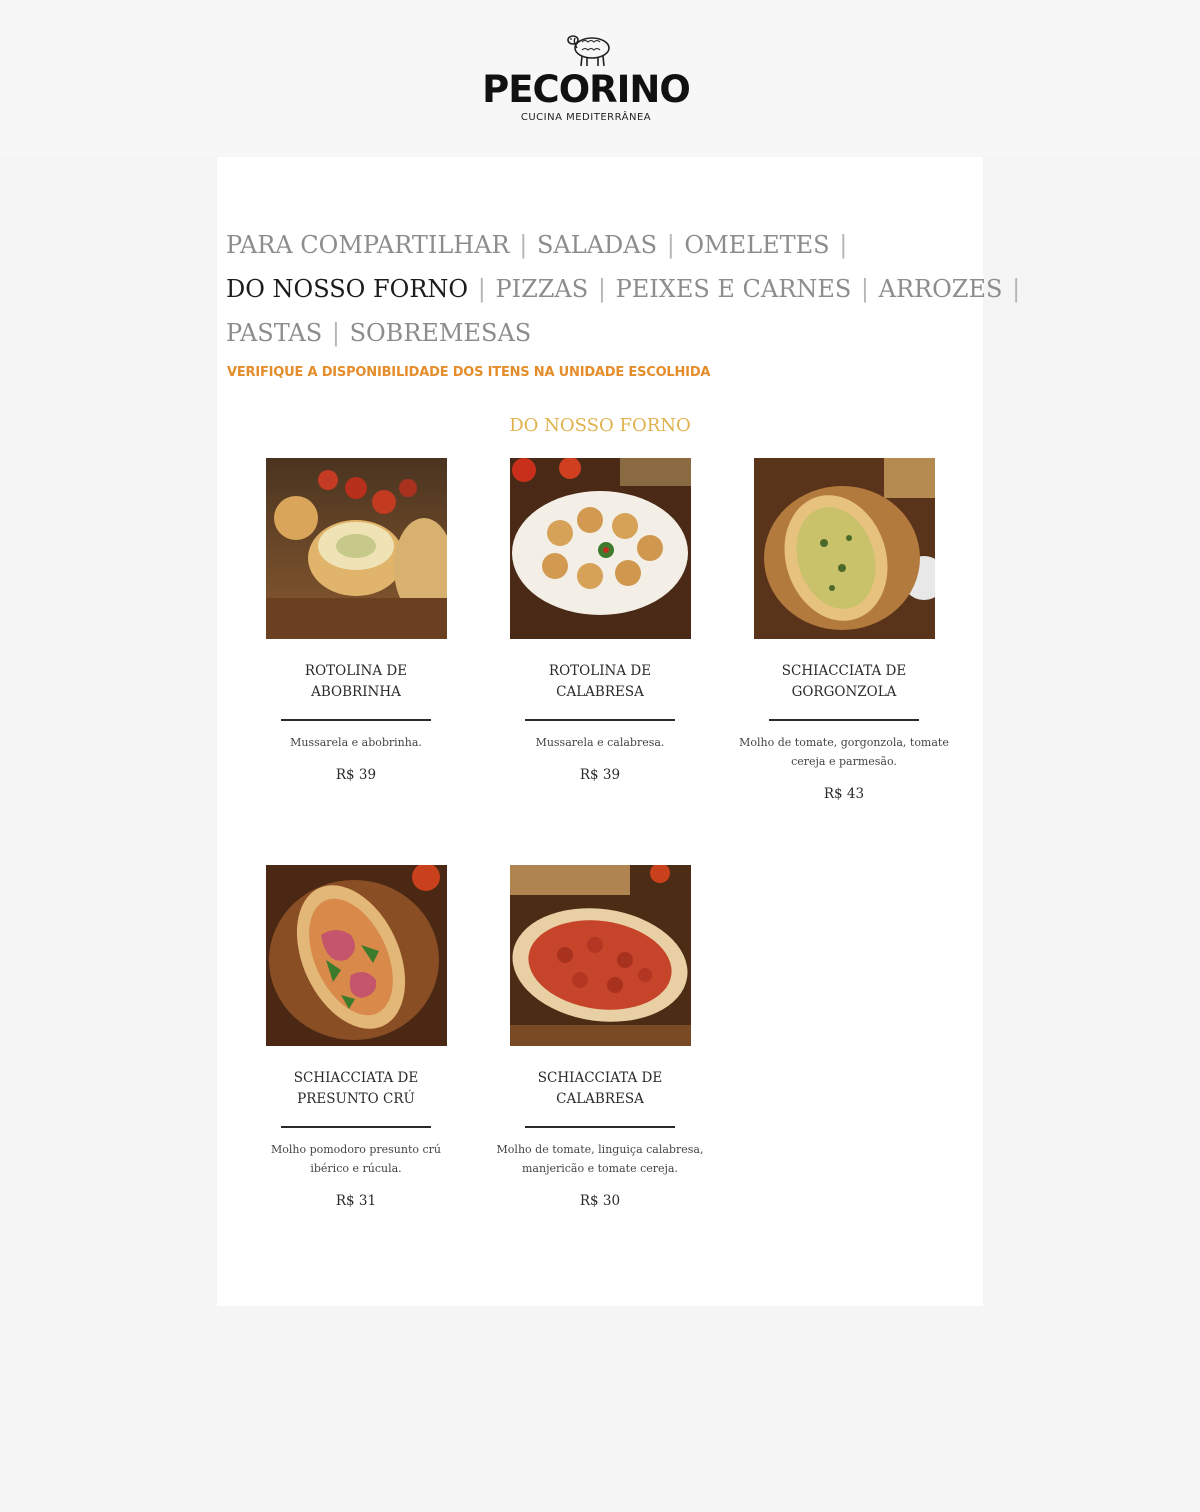 Image resolution: width=1200 pixels, height=1512 pixels. What do you see at coordinates (600, 1088) in the screenshot?
I see `item-name: SCHIACCIATA DE CALABRESA` at bounding box center [600, 1088].